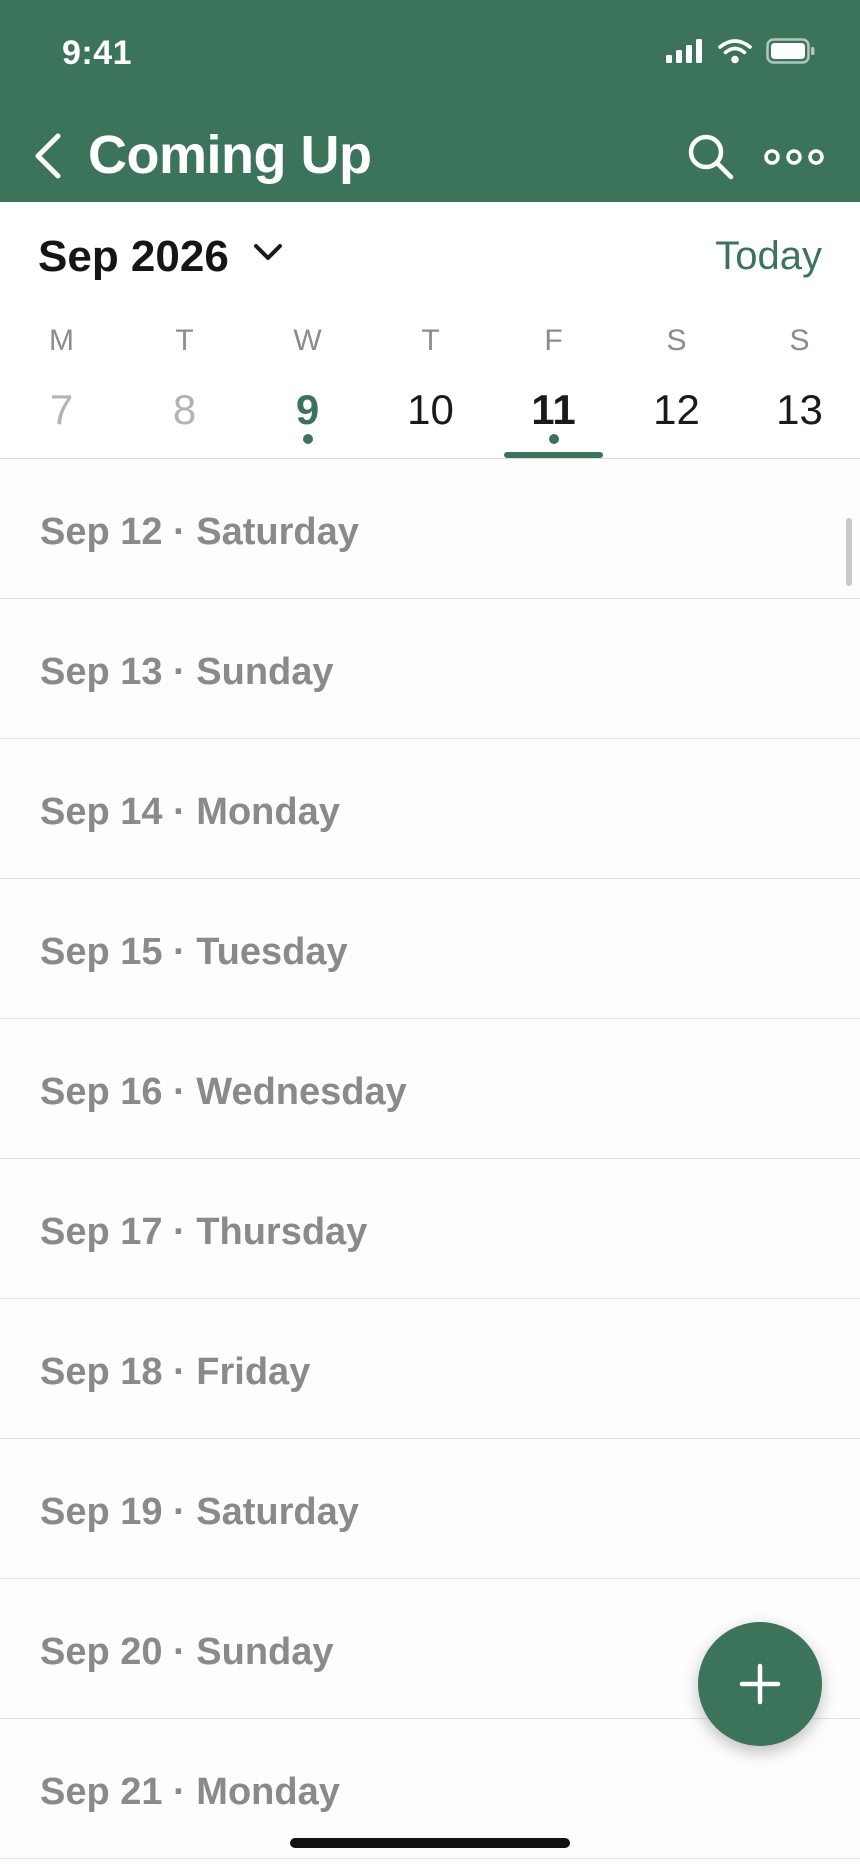 The height and width of the screenshot is (1864, 860). I want to click on day-sun: S 13, so click(799, 380).